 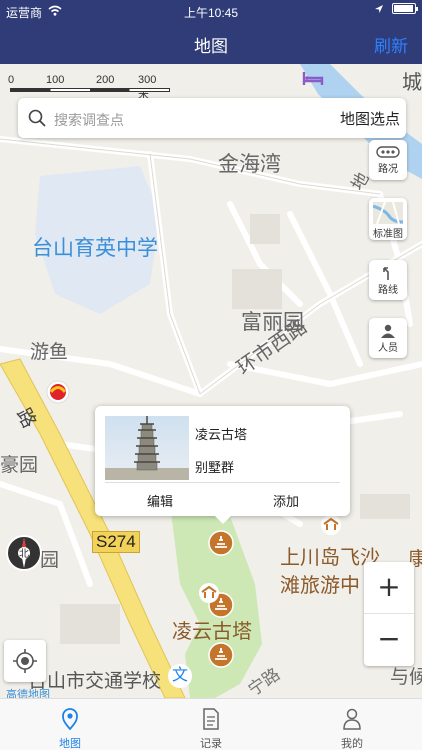 I want to click on amap-logo: 高德地图, so click(x=28, y=693).